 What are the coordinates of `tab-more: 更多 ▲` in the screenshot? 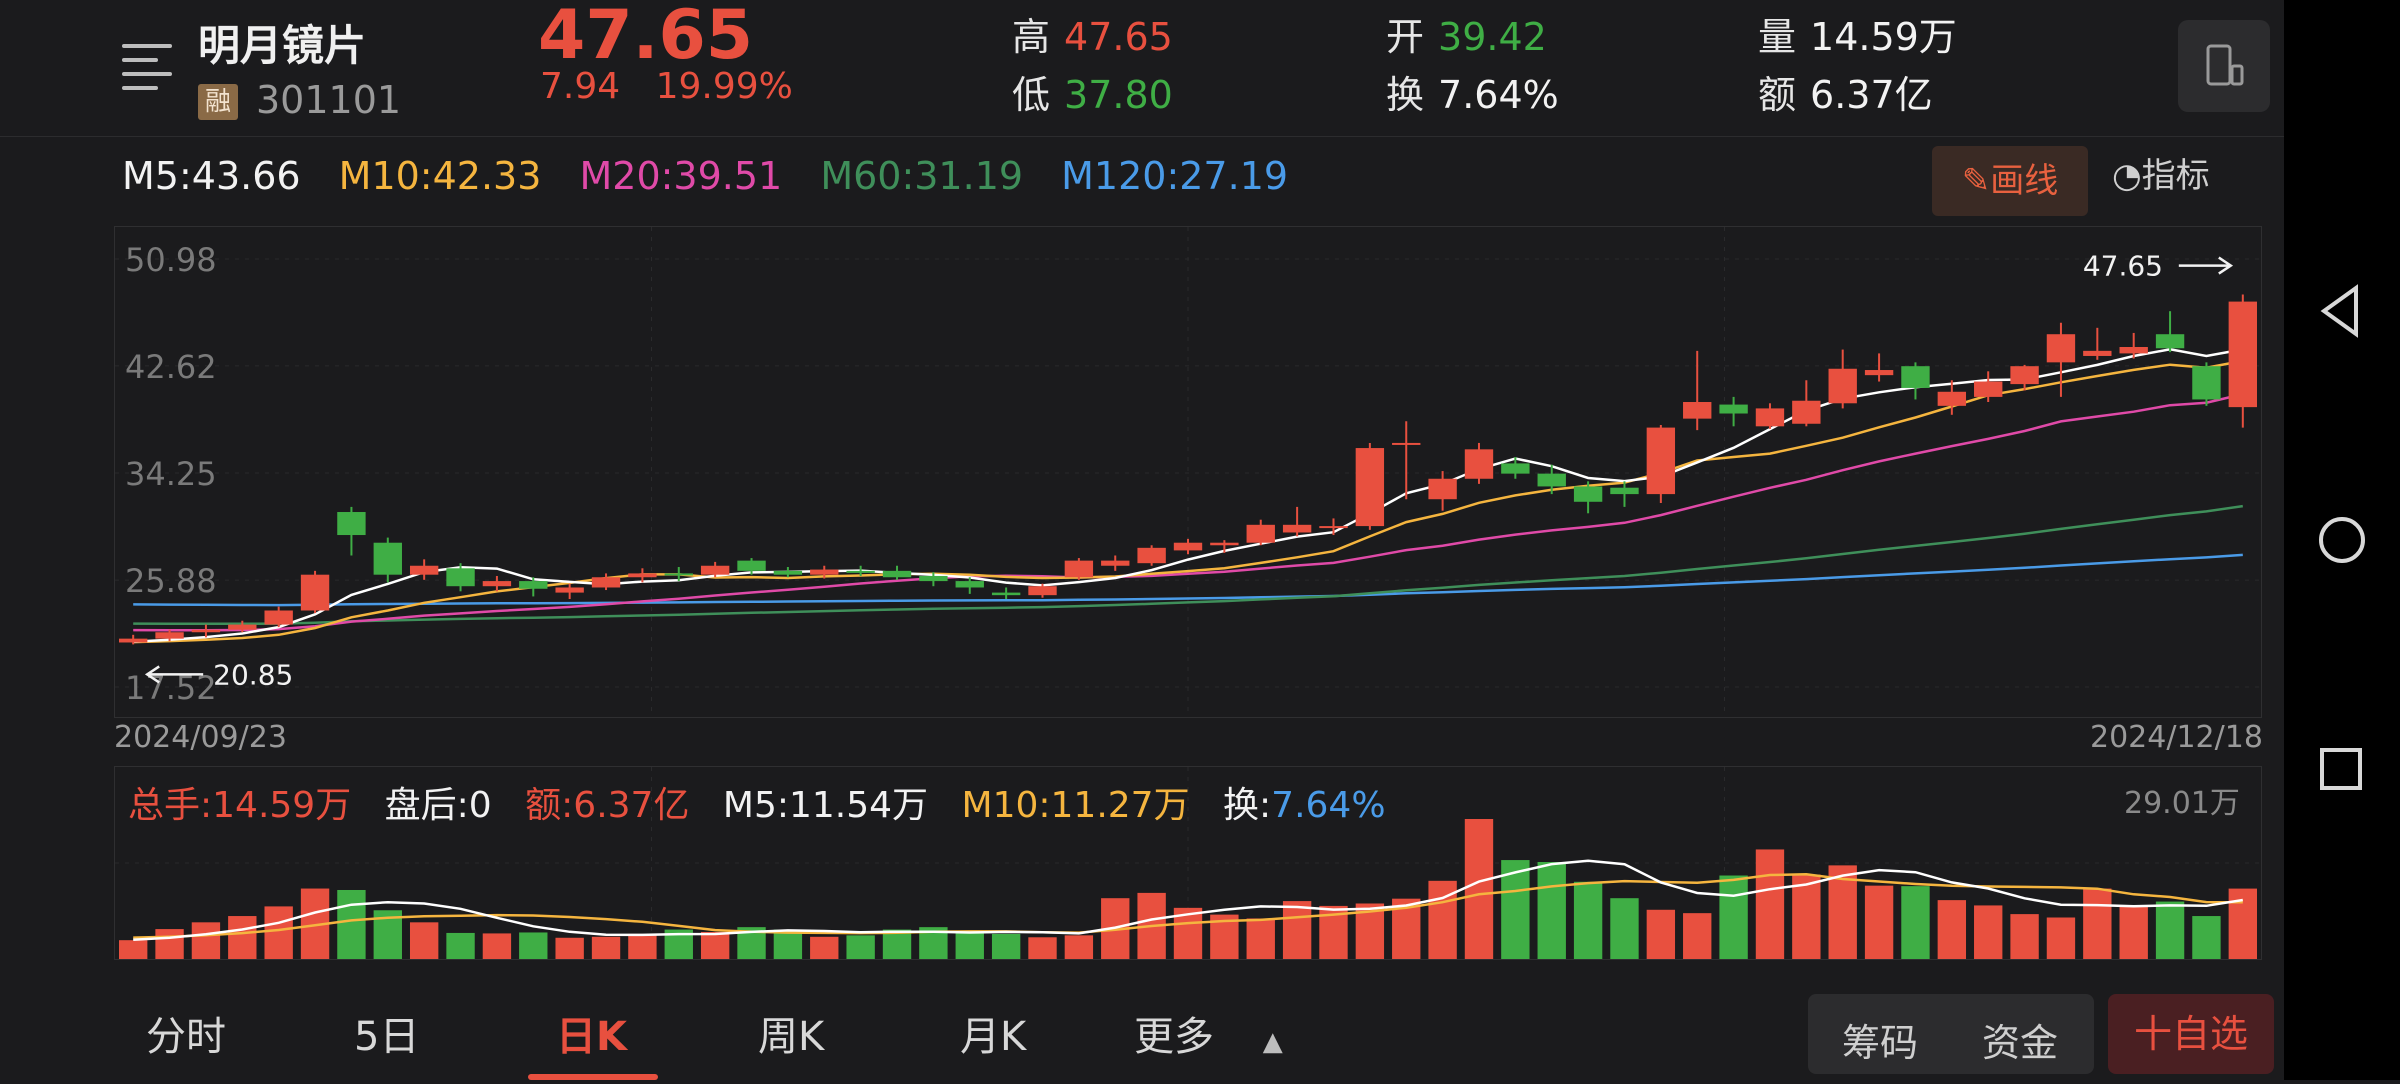 It's located at (1208, 1033).